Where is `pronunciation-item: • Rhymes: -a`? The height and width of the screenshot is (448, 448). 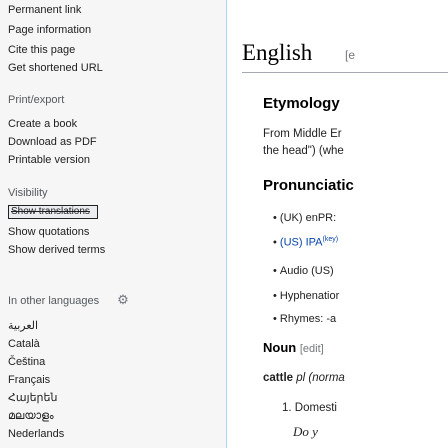 pronunciation-item: • Rhymes: -a is located at coordinates (305, 319).